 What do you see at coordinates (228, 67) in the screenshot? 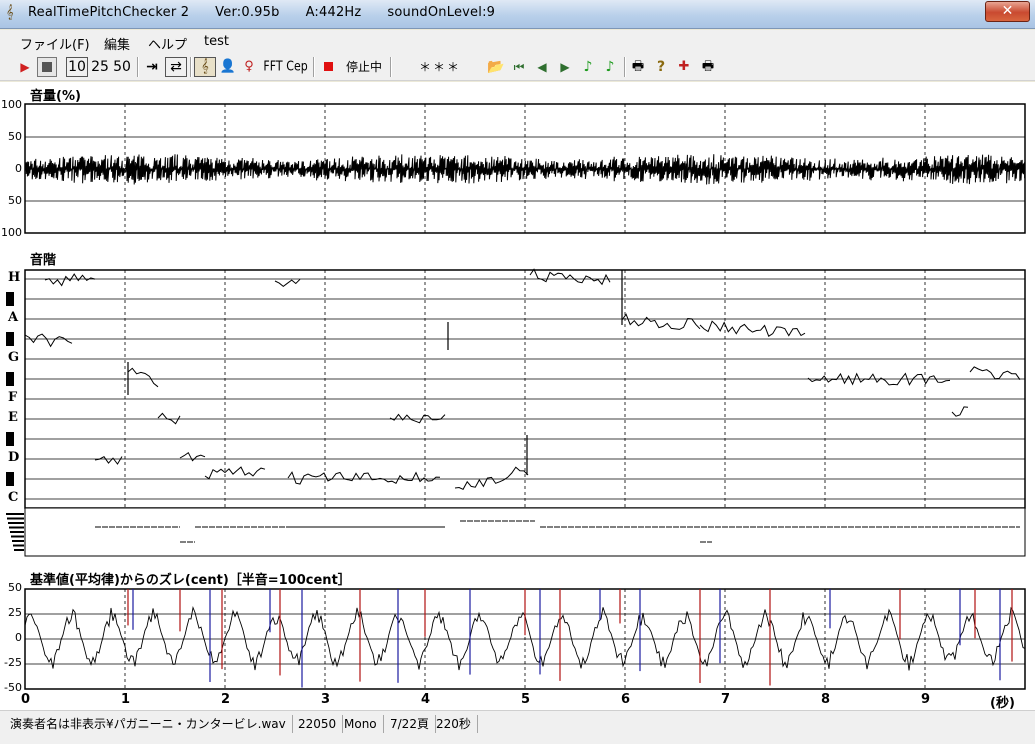
I see `person-icon: 👤` at bounding box center [228, 67].